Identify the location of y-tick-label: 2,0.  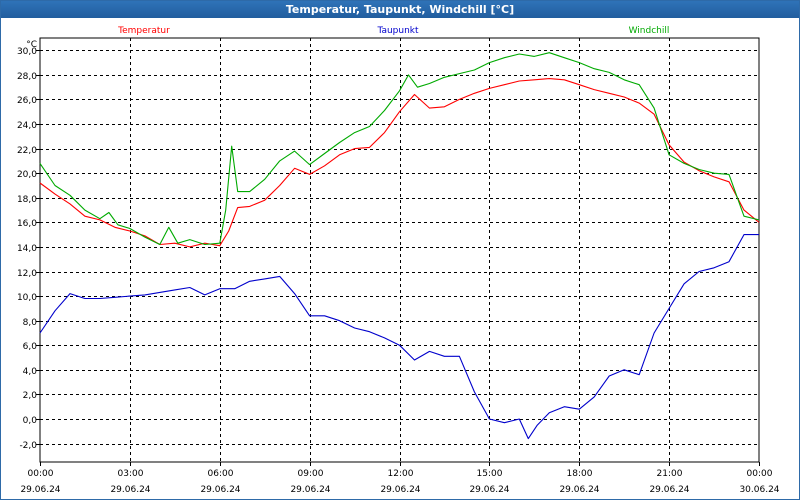
(30, 396).